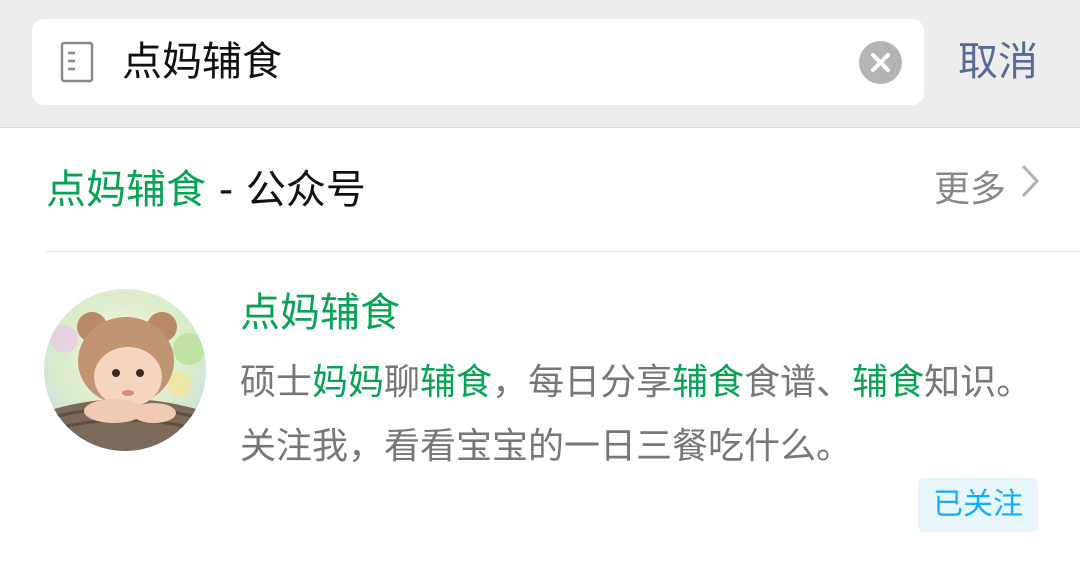 The width and height of the screenshot is (1080, 565). Describe the element at coordinates (582, 382) in the screenshot. I see `description-text: ，每日分享` at that location.